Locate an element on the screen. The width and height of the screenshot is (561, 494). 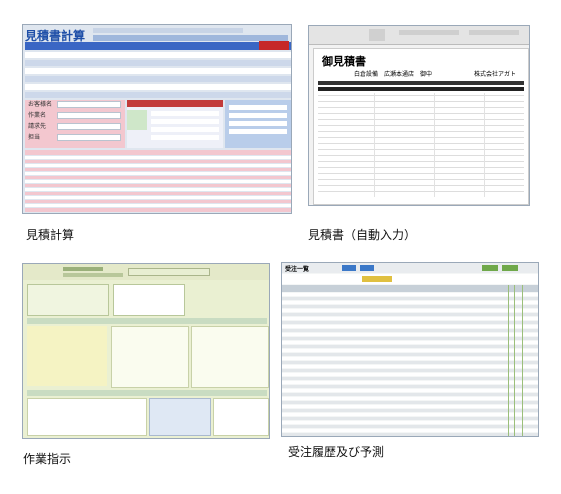
estimate-company: 株式会社アガト is located at coordinates (495, 74).